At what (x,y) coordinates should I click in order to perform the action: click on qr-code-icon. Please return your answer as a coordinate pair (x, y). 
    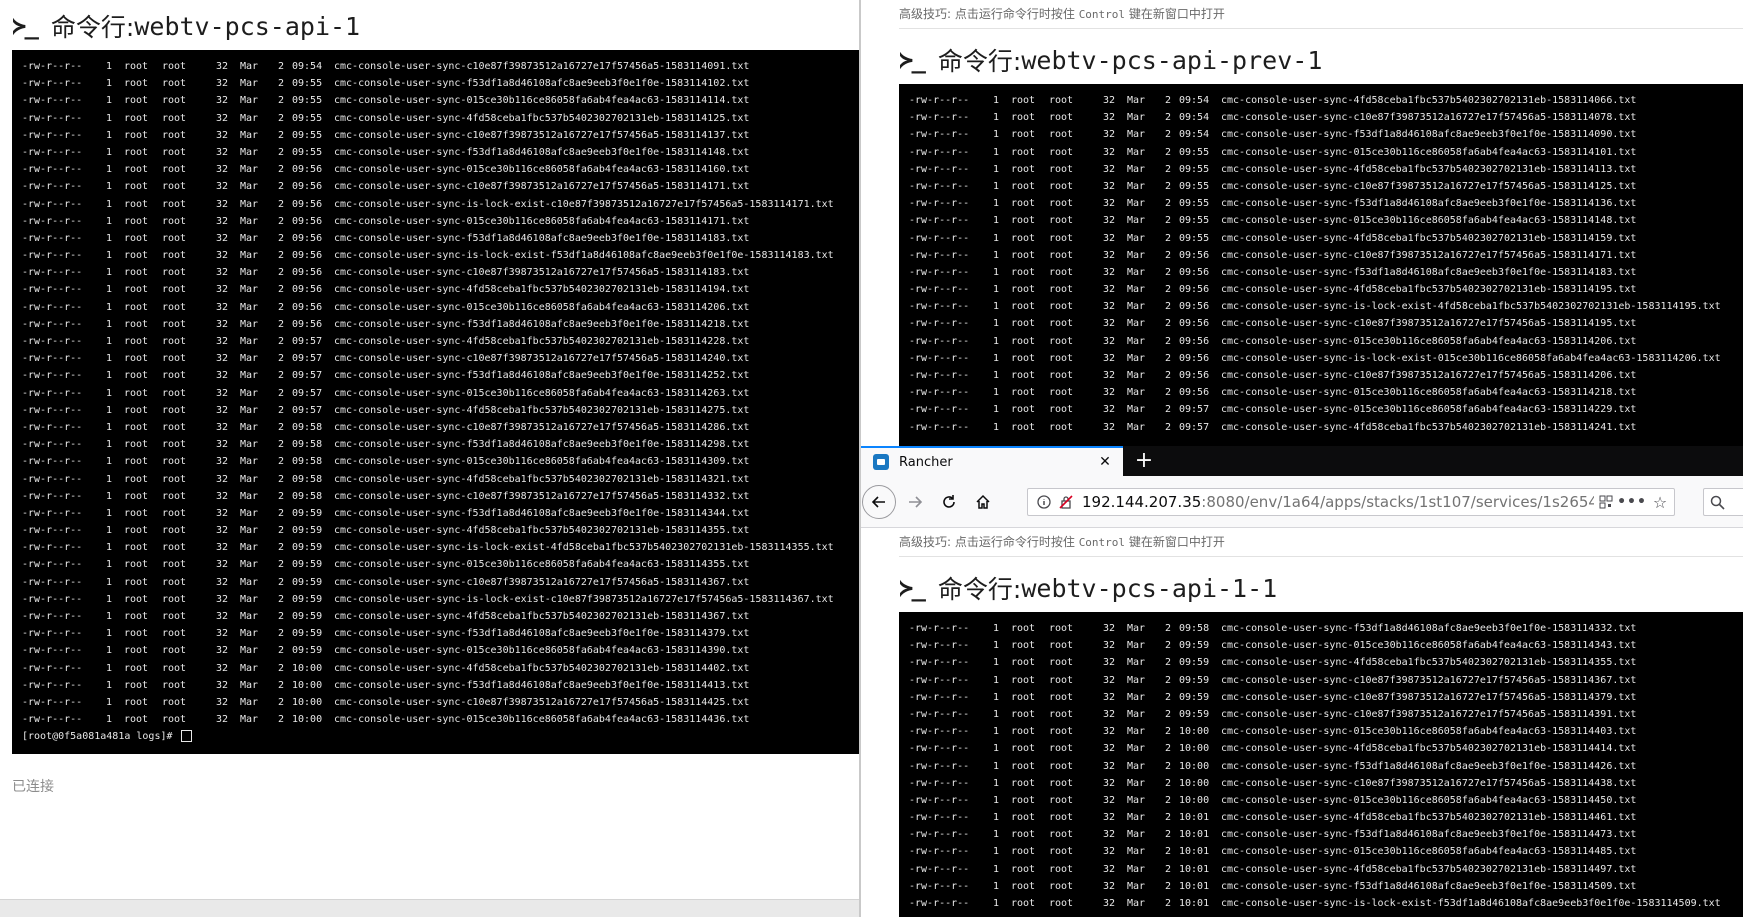
    Looking at the image, I should click on (1606, 502).